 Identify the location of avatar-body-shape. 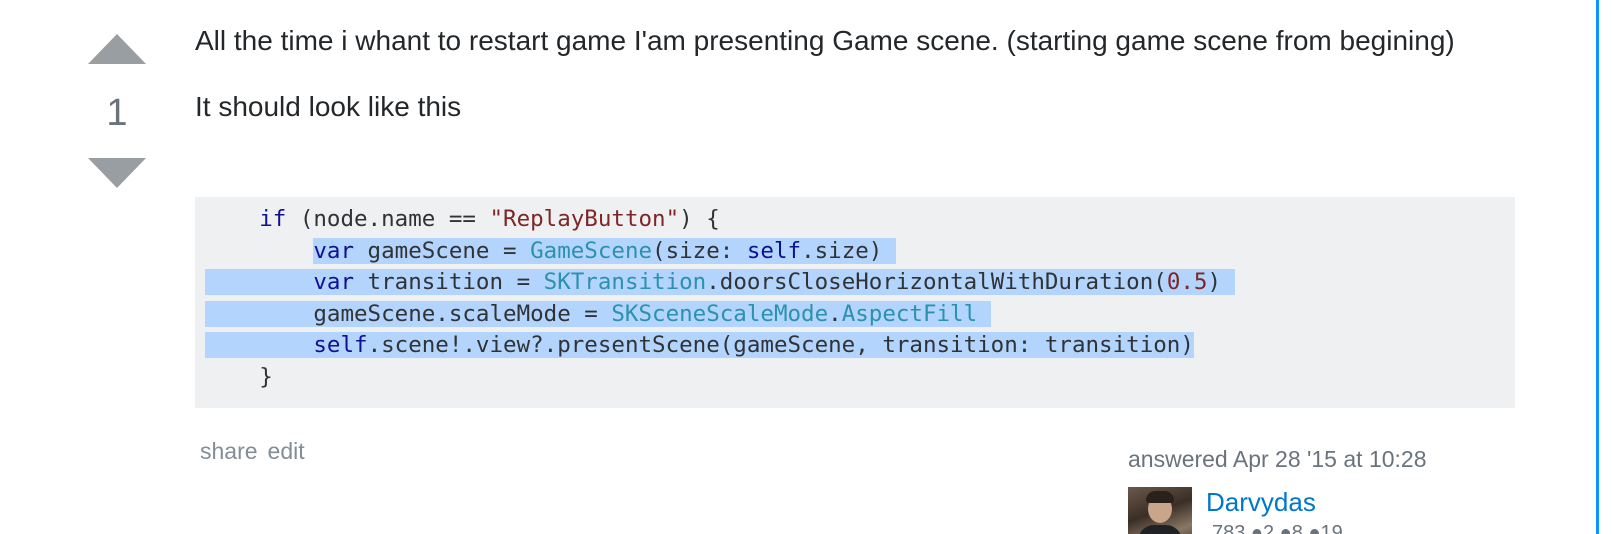
(1160, 529).